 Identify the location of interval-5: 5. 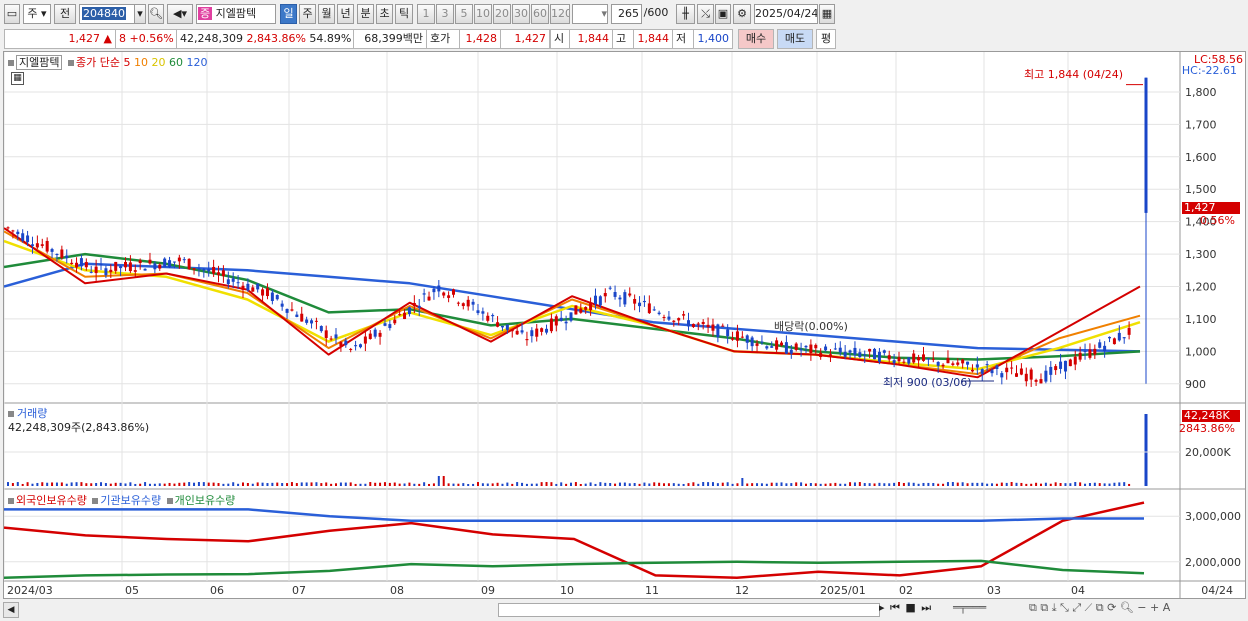
(464, 14).